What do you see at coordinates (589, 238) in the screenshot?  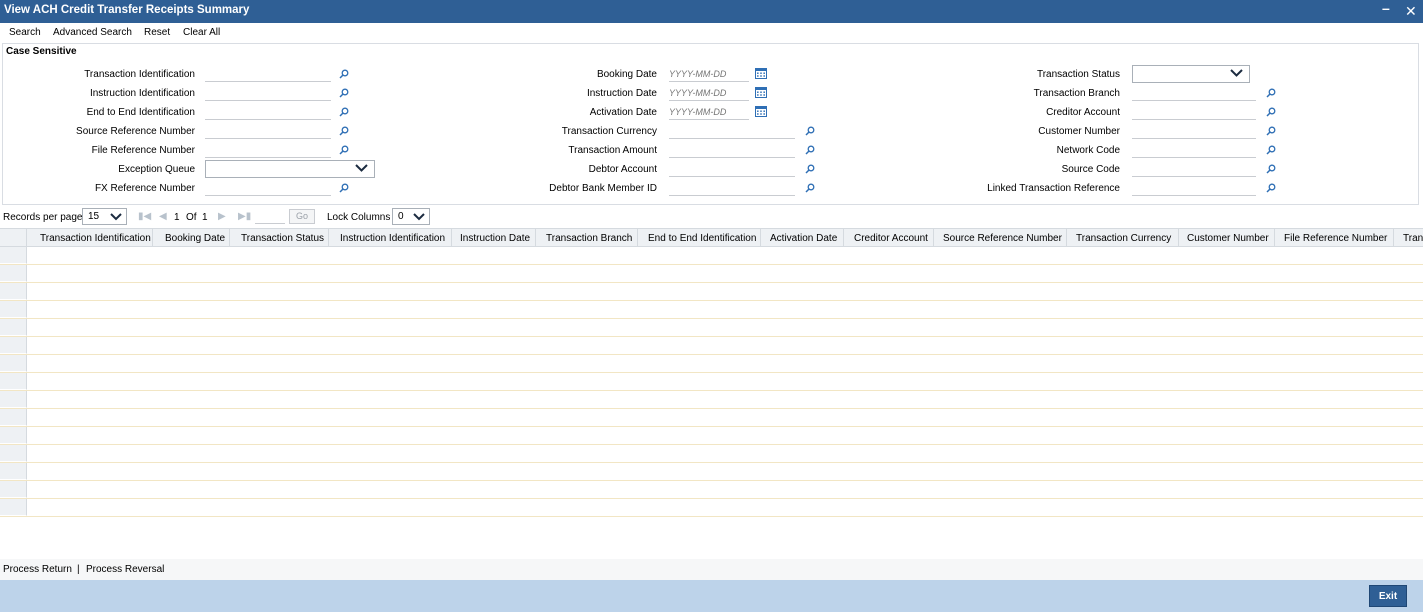 I see `column-header-transaction-branch: Transaction Branch` at bounding box center [589, 238].